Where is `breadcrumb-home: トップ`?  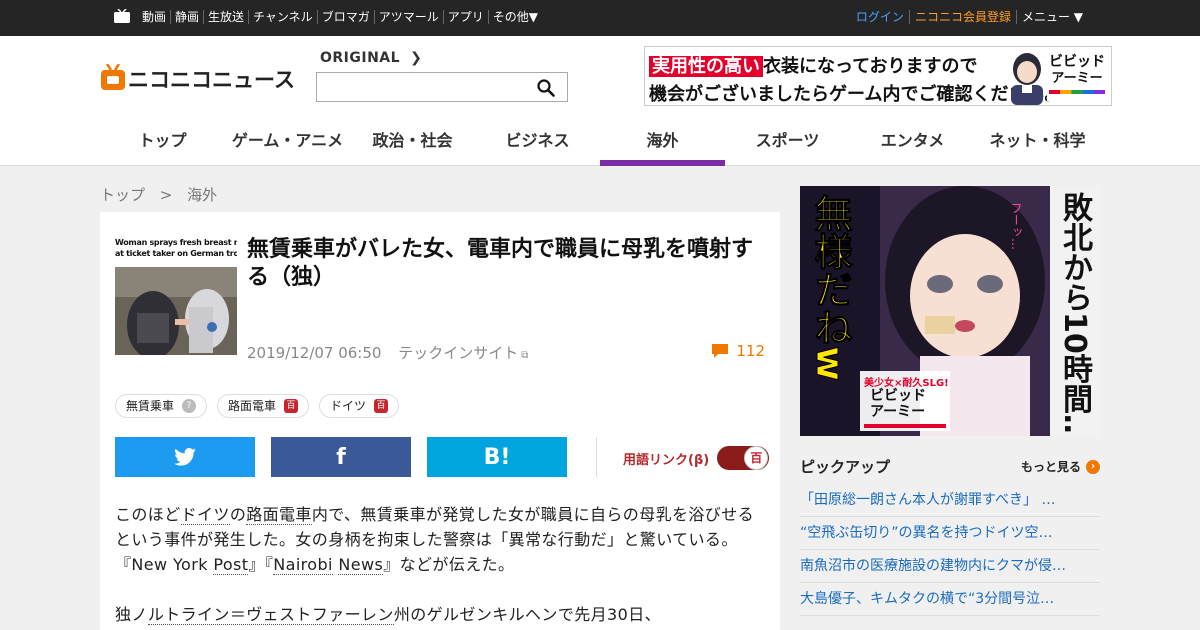
breadcrumb-home: トップ is located at coordinates (122, 195).